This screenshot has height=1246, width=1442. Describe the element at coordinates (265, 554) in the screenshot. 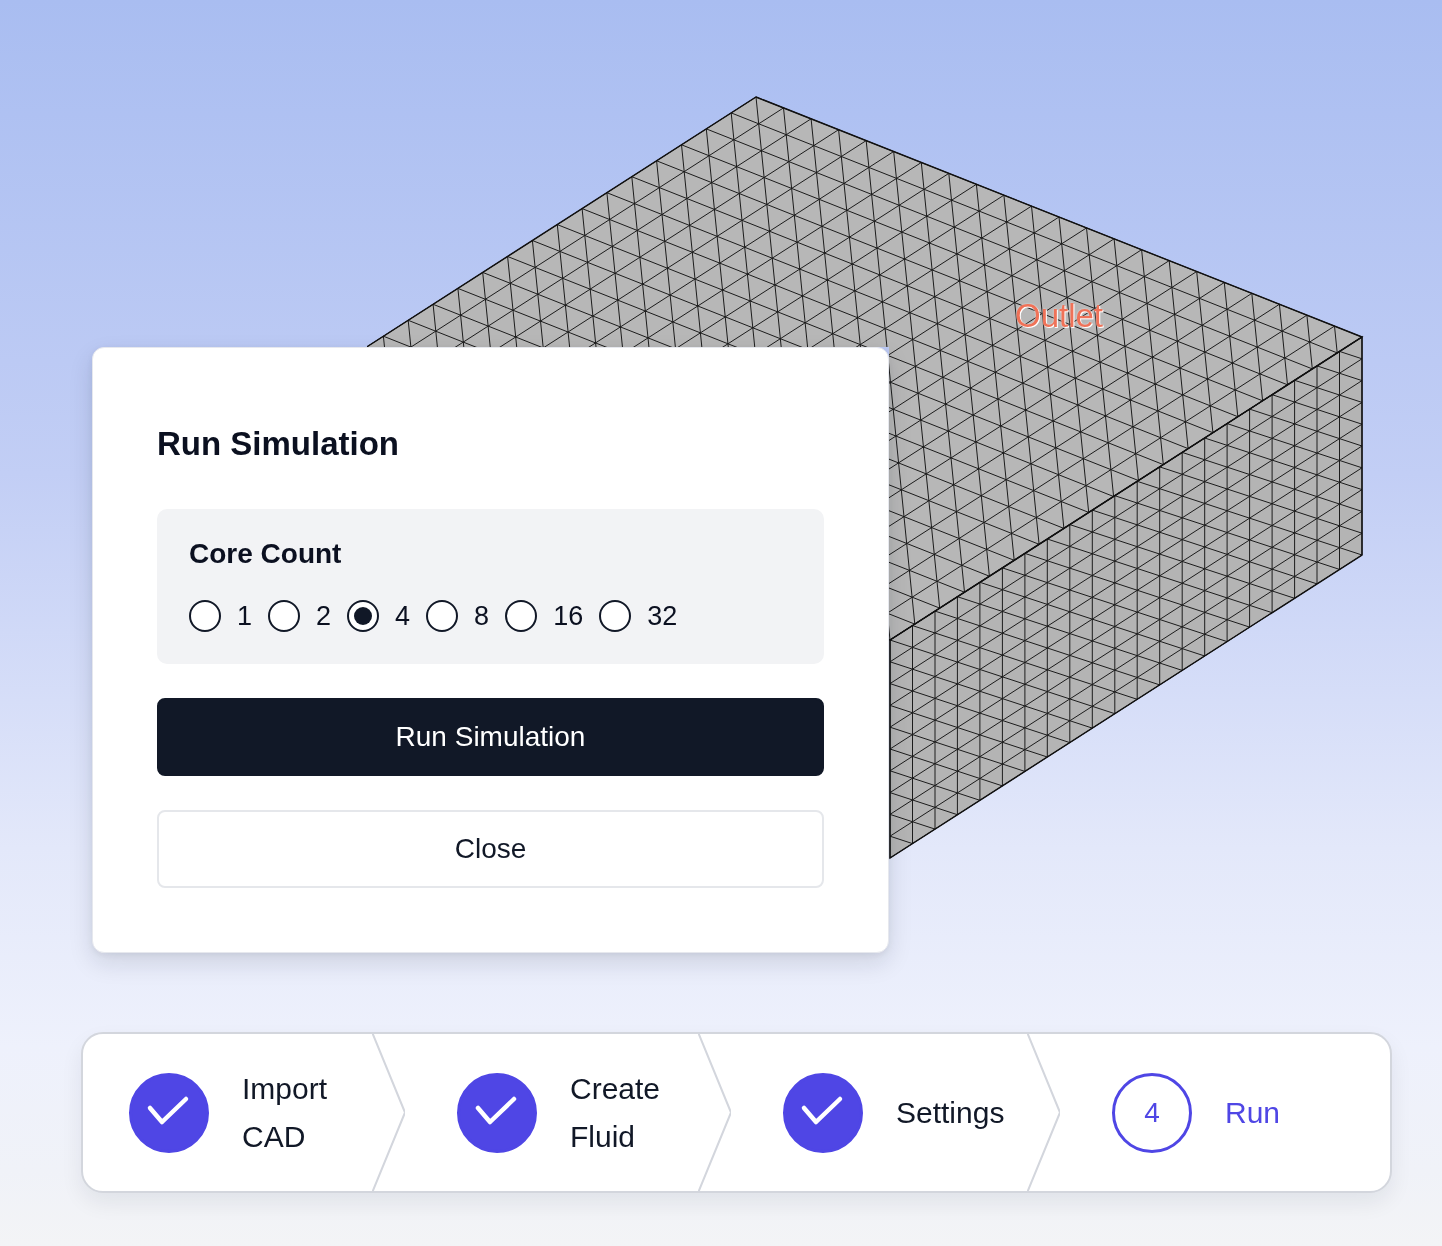

I see `field-label: Core Count` at that location.